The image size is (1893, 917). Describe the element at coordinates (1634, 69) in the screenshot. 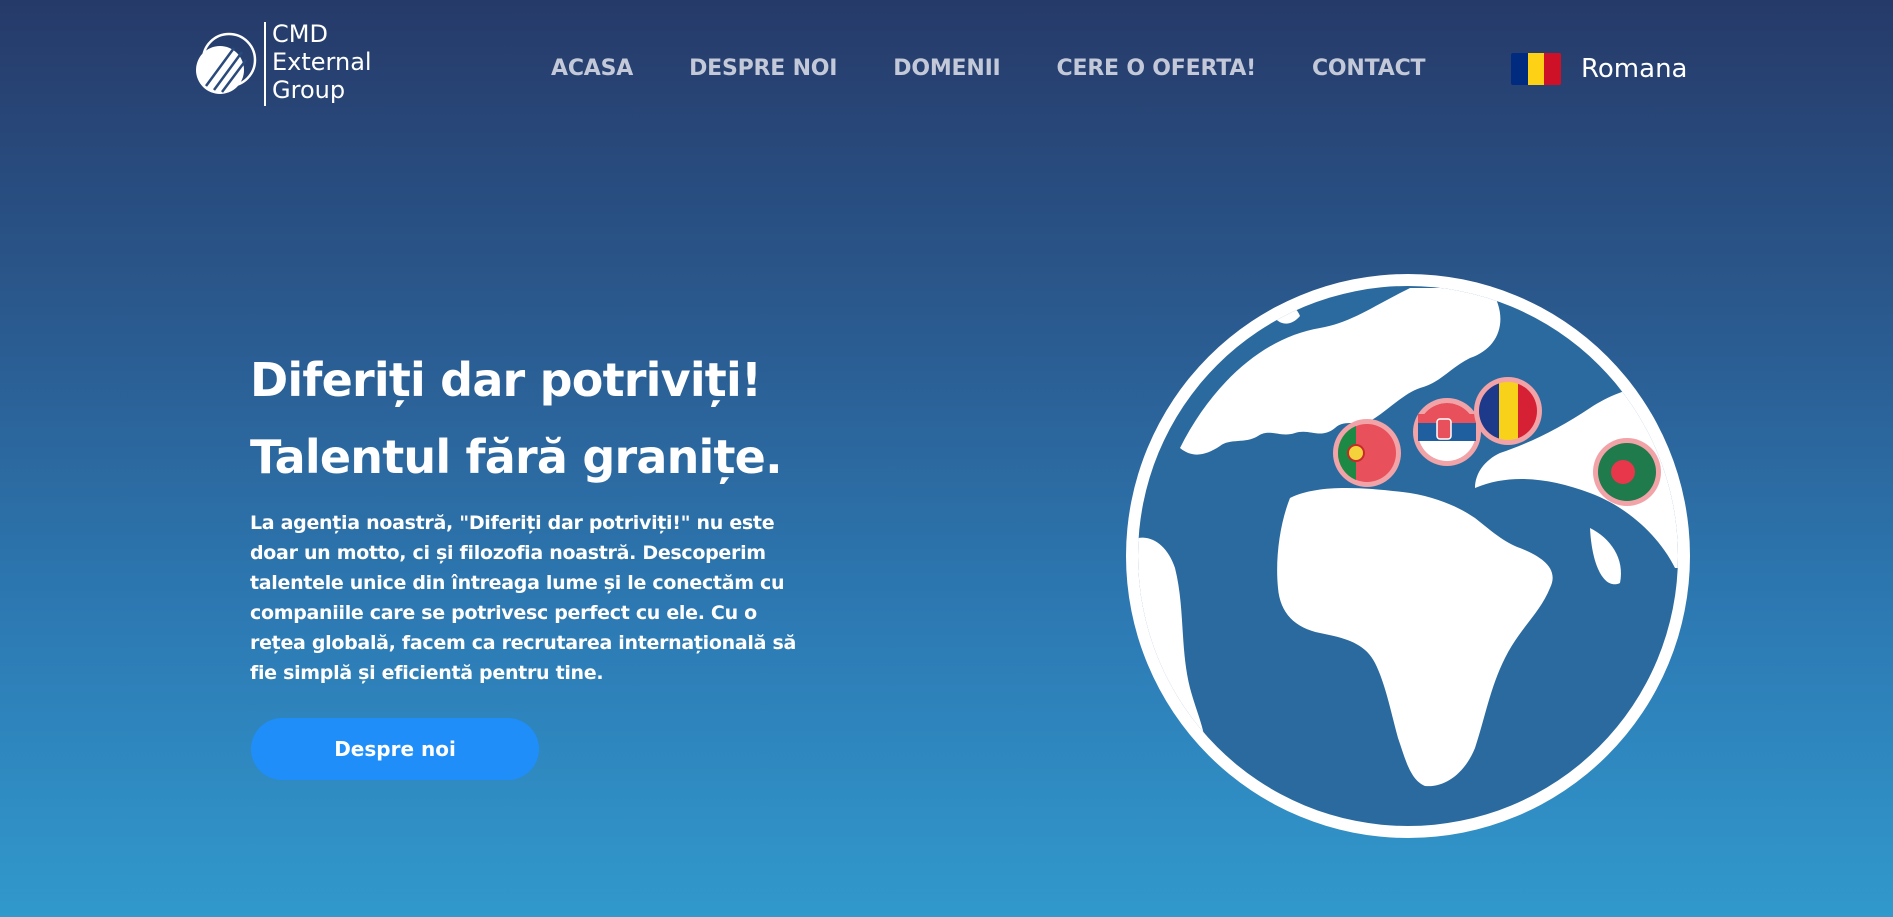

I see `language-label: Romana` at that location.